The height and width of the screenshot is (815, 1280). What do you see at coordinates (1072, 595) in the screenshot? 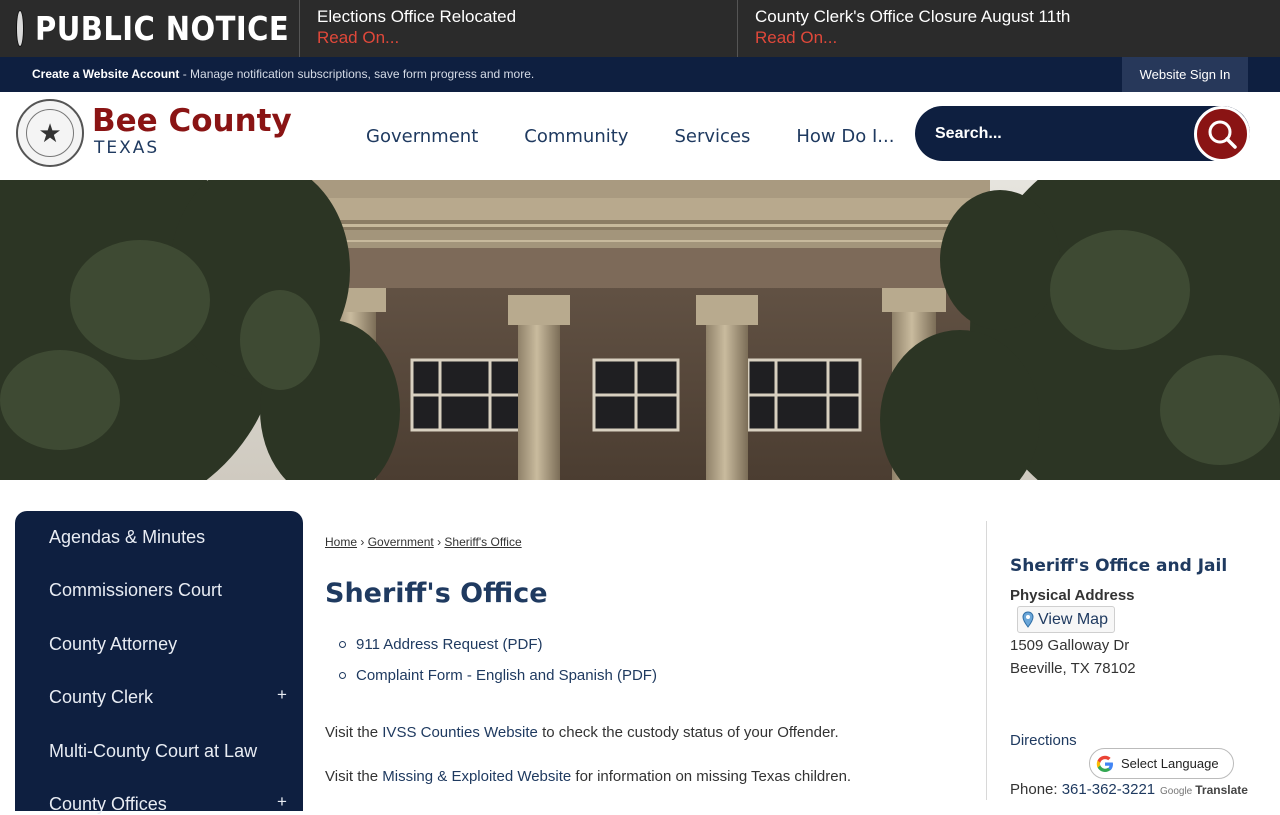
I see `physical-address-label: Physical Address` at bounding box center [1072, 595].